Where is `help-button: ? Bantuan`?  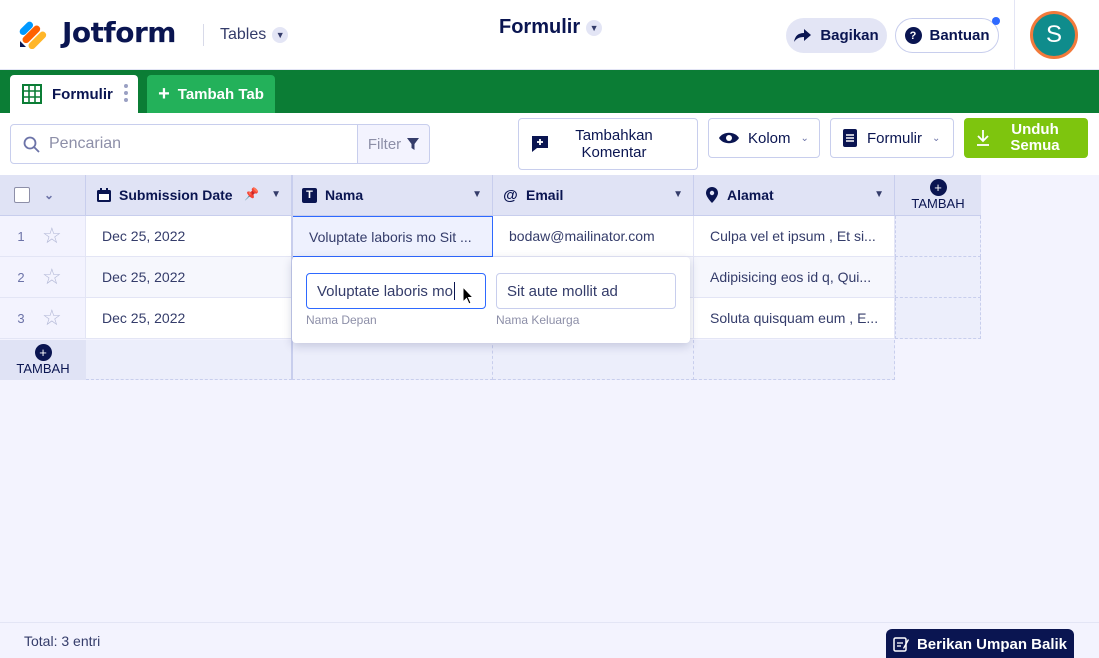
help-button: ? Bantuan is located at coordinates (947, 35).